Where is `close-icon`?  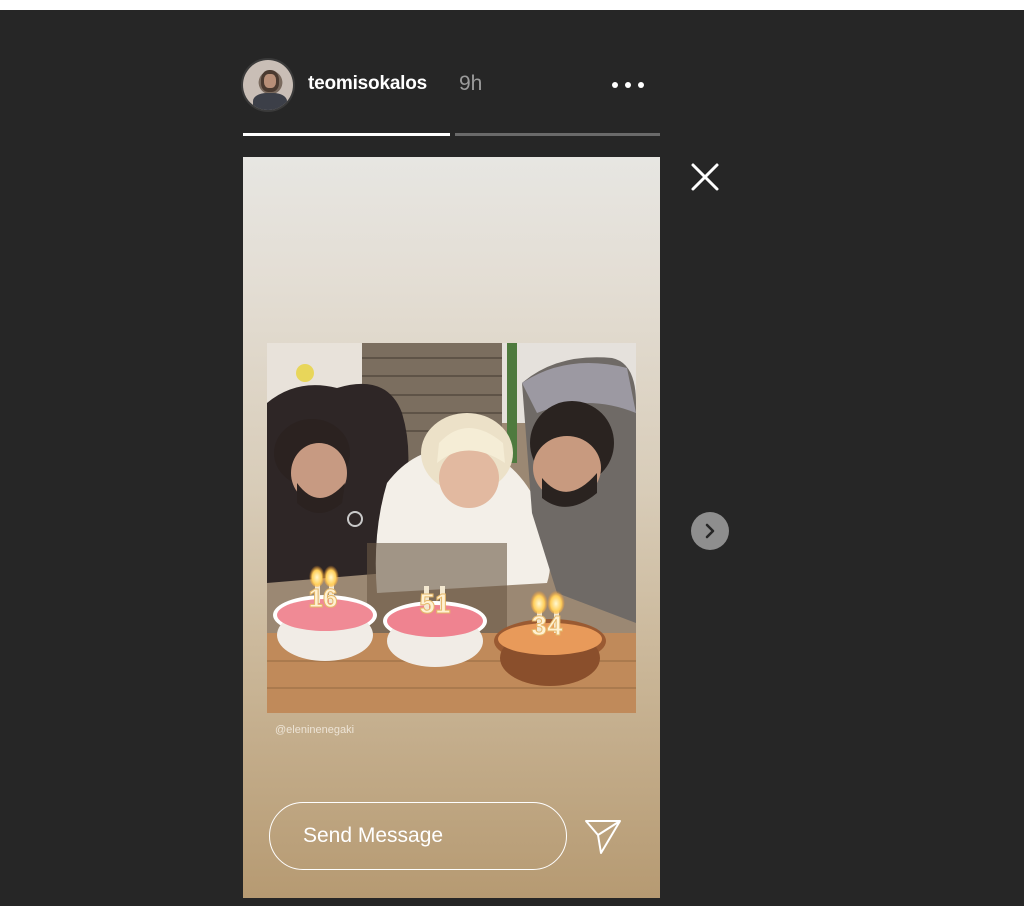 close-icon is located at coordinates (705, 177).